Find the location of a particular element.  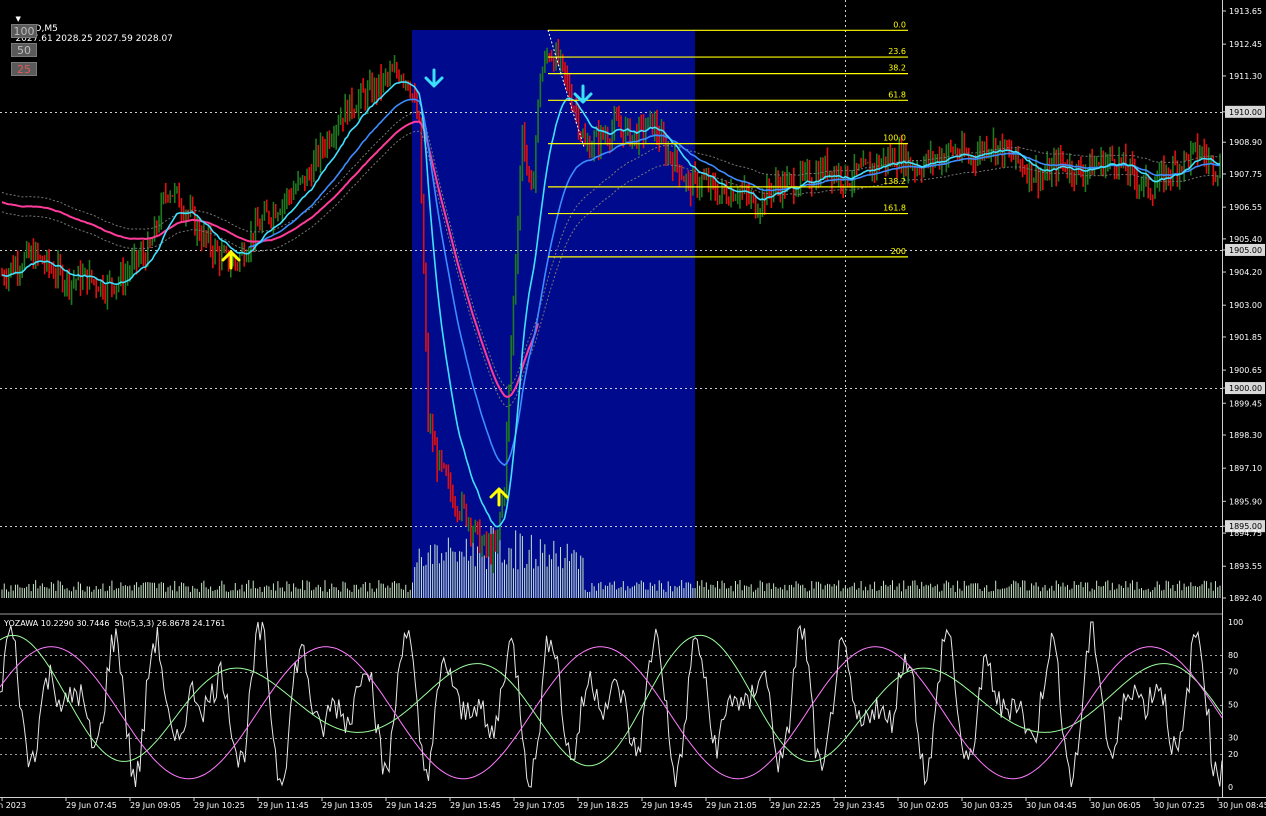

price-tick-label: 1893.55 is located at coordinates (1245, 566).